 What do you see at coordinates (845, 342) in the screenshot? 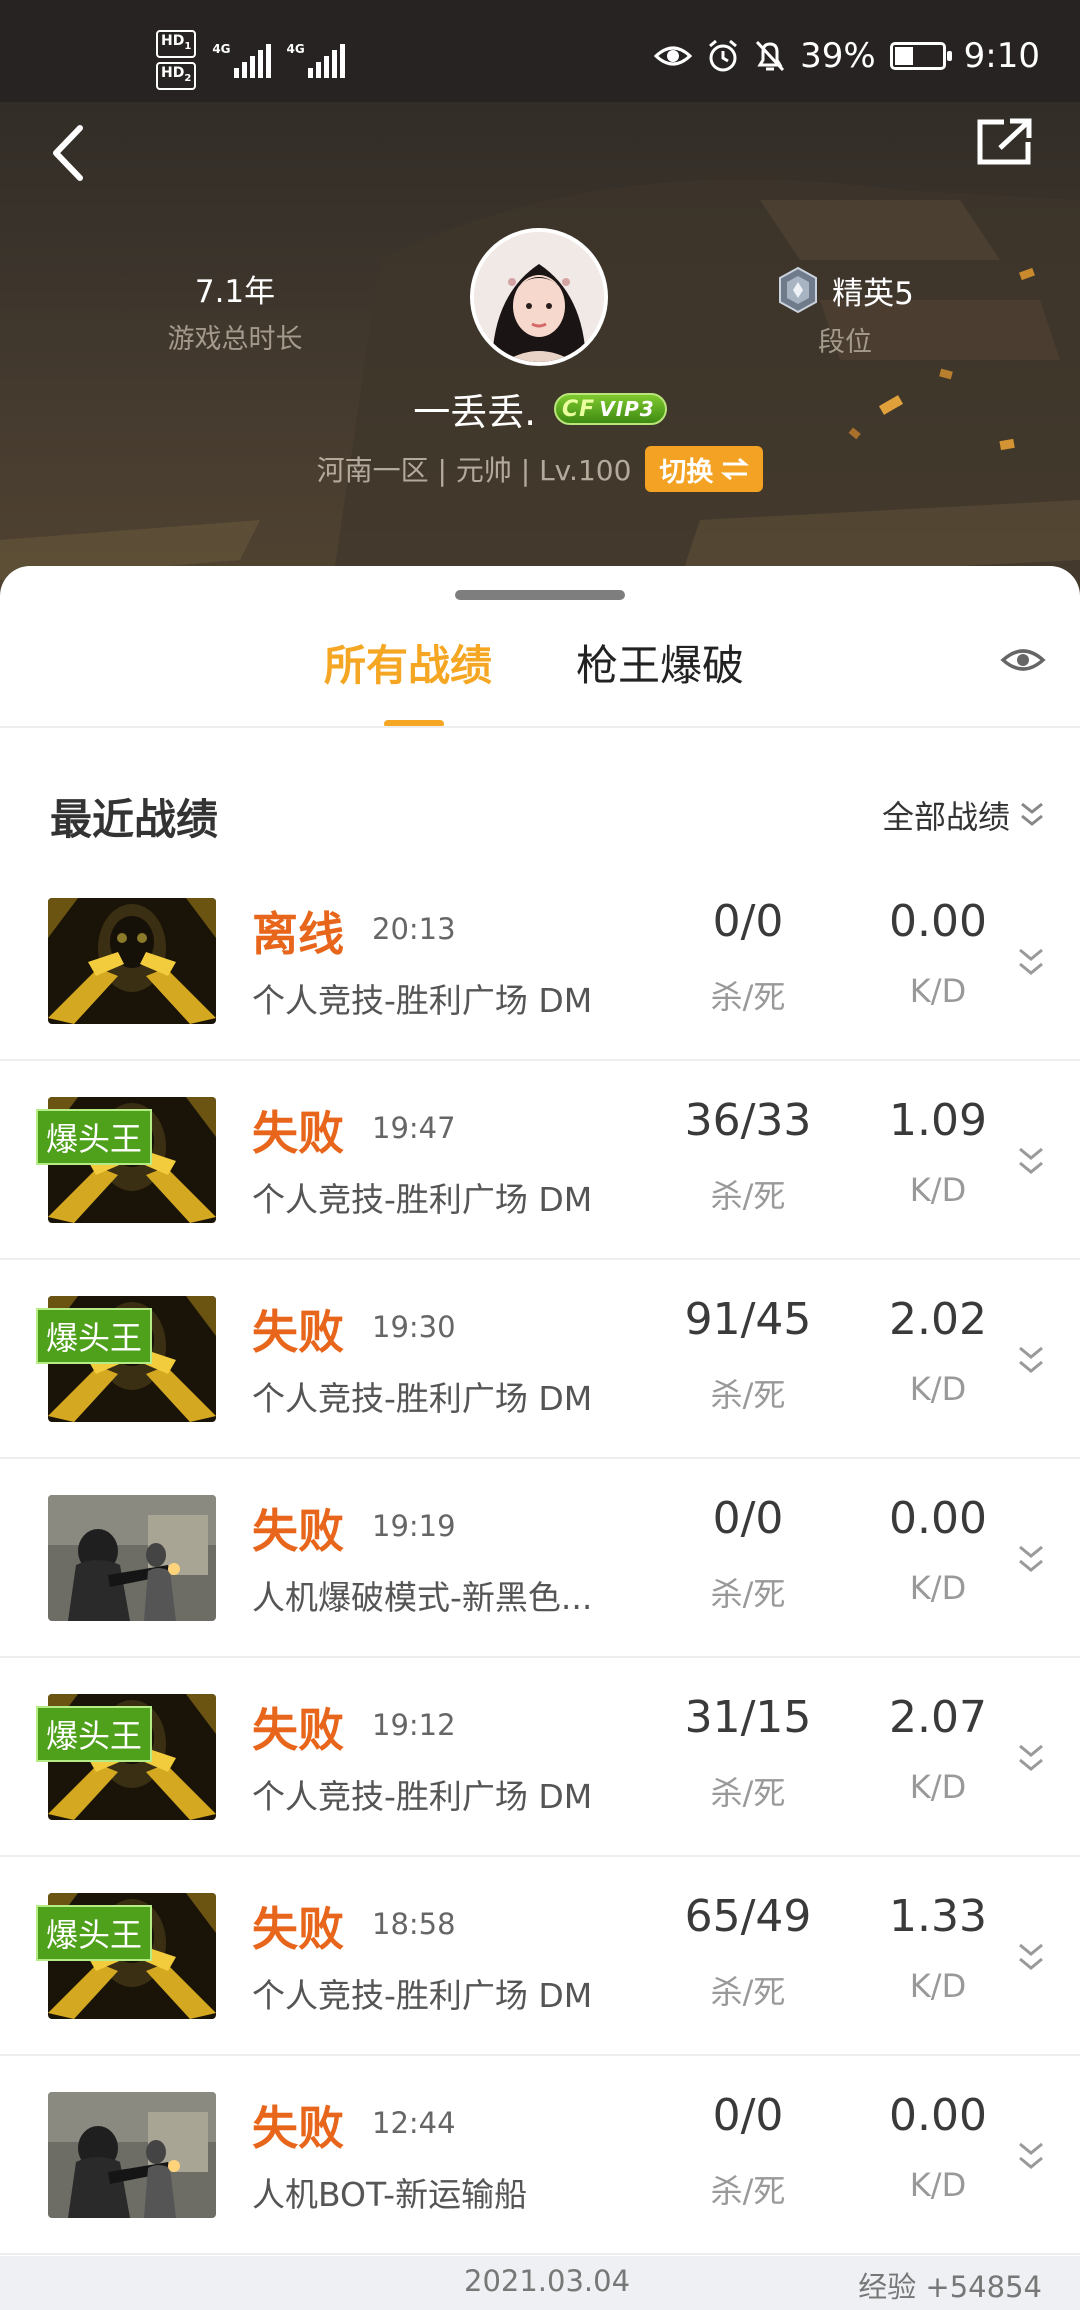
I see `rank-label: 段位` at bounding box center [845, 342].